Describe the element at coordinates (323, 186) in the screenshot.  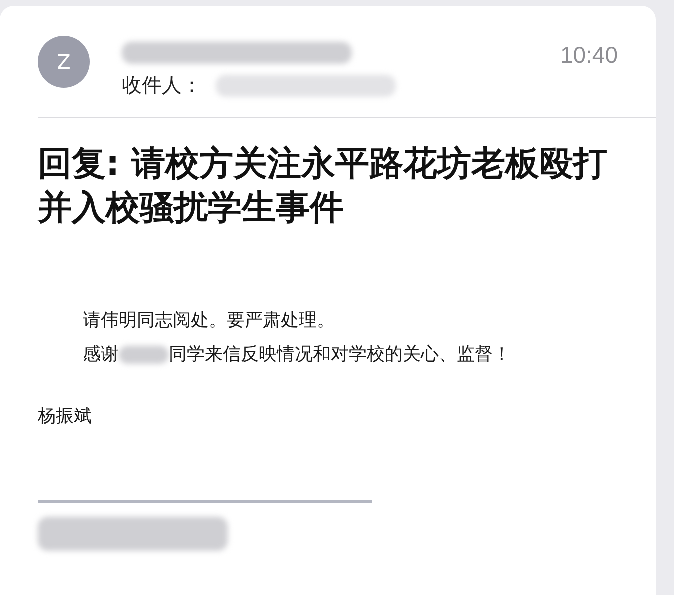
I see `email-subject: 回复: 请校方关注永平路花坊老板殴打并入校骚扰学生事件` at that location.